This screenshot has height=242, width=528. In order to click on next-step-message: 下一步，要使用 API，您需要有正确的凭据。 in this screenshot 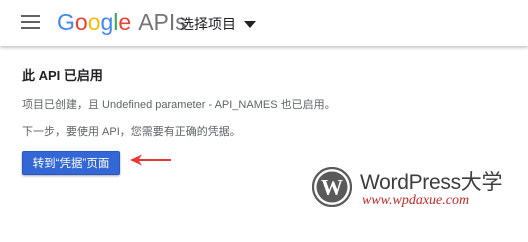, I will do `click(131, 132)`.